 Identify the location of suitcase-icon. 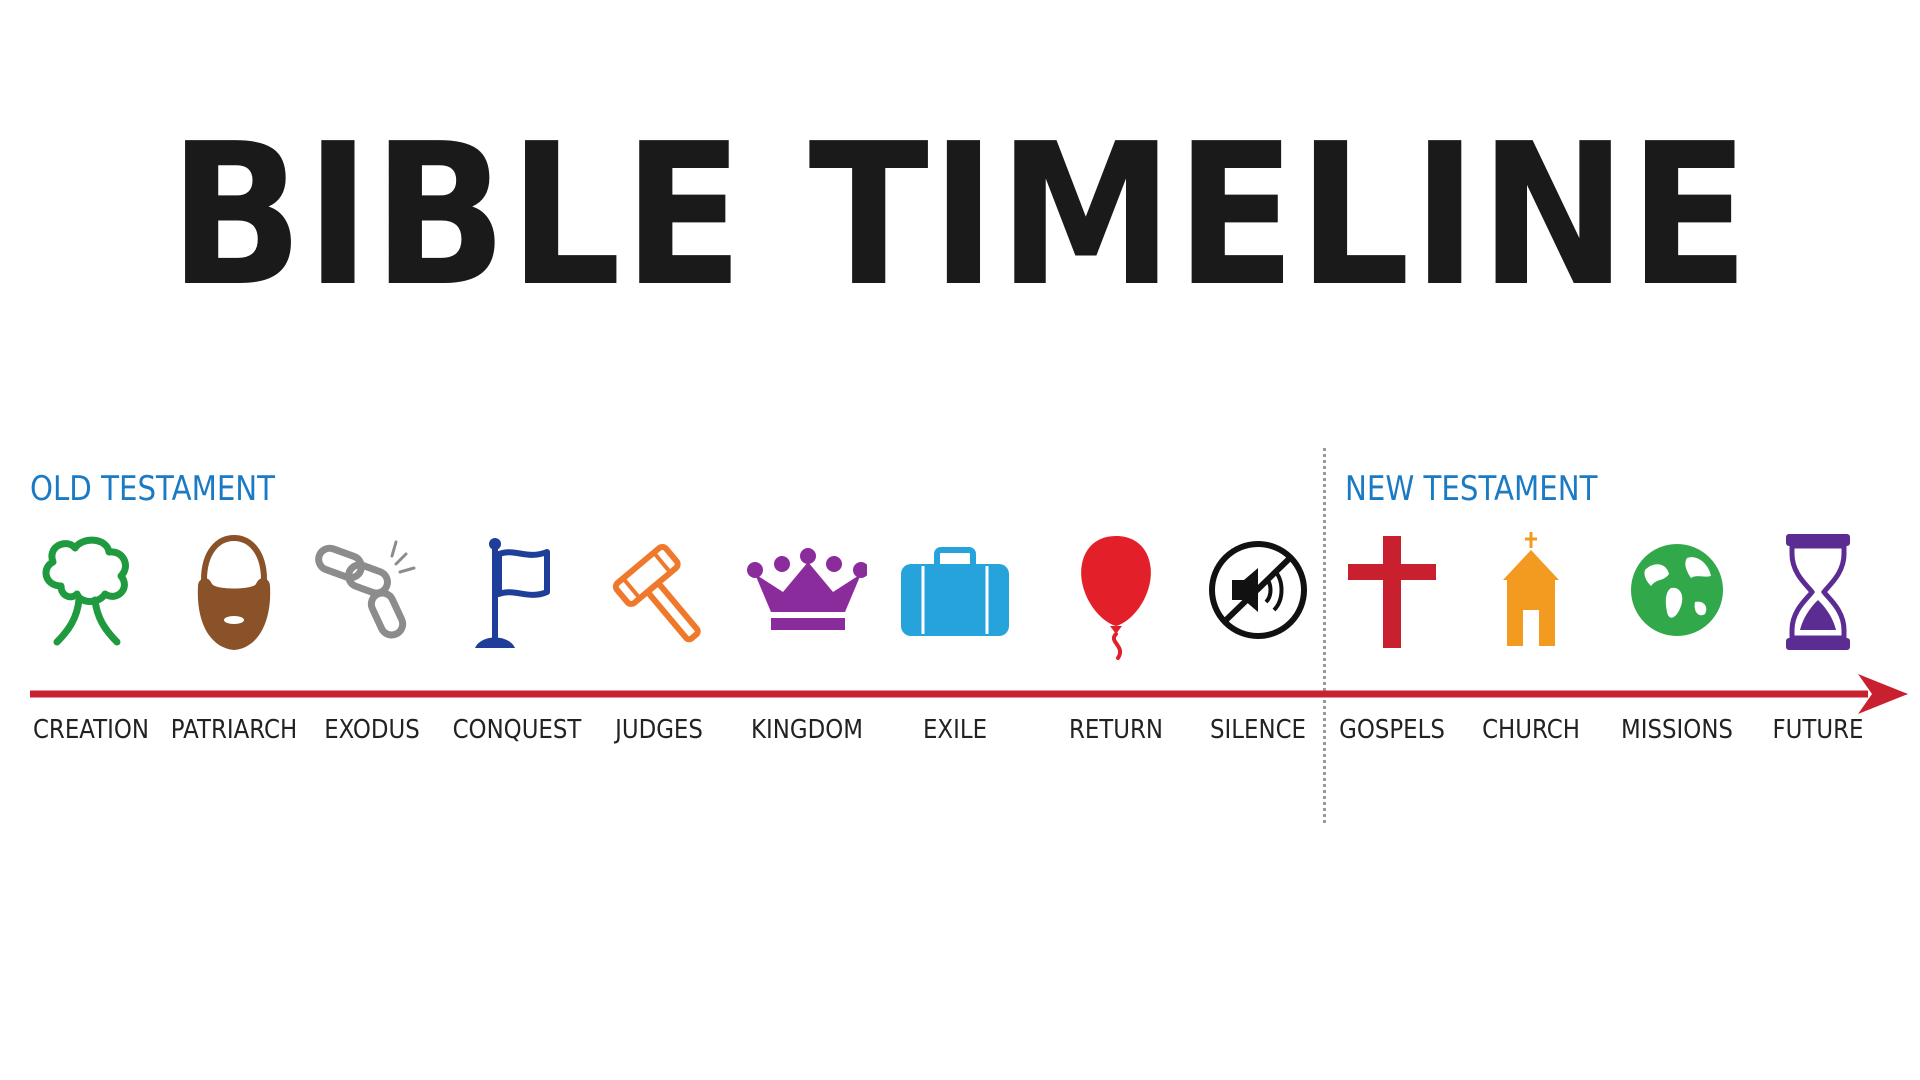
(955, 595).